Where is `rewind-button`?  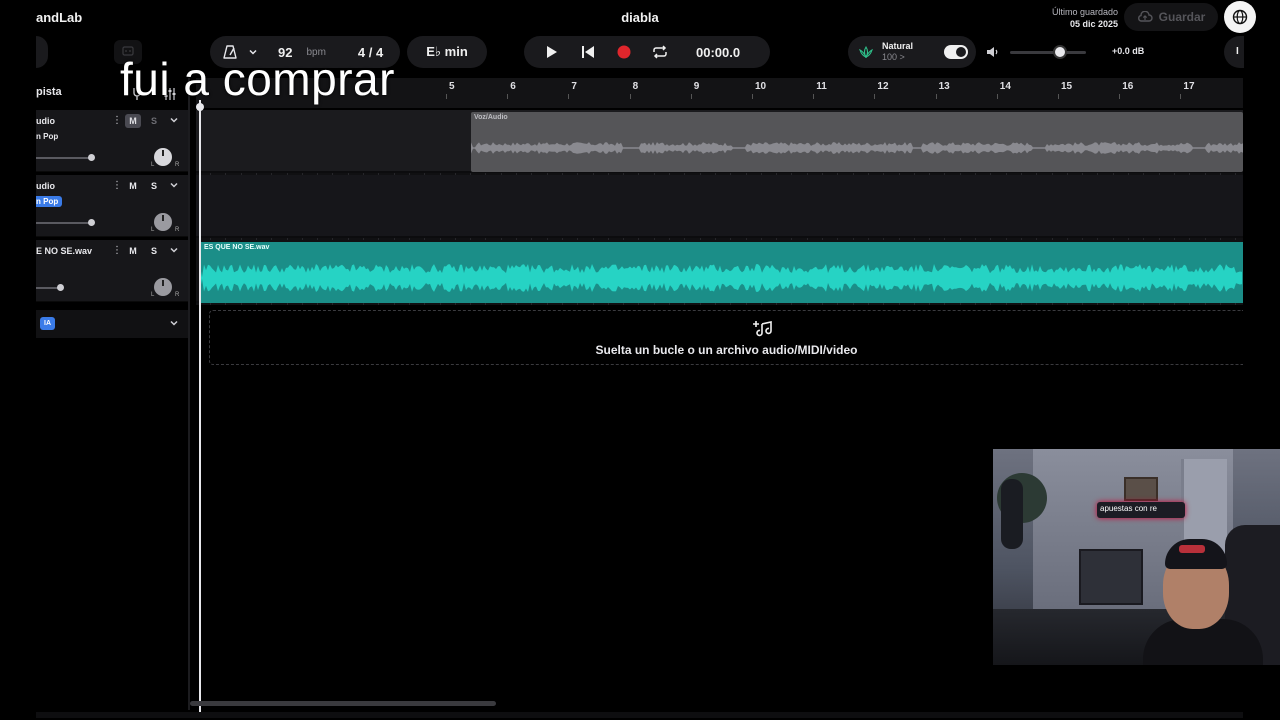 rewind-button is located at coordinates (588, 52).